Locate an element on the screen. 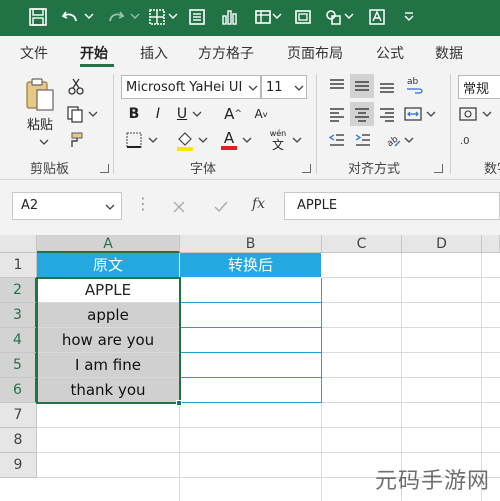 This screenshot has width=500, height=501. decrease-indent-icon is located at coordinates (337, 140).